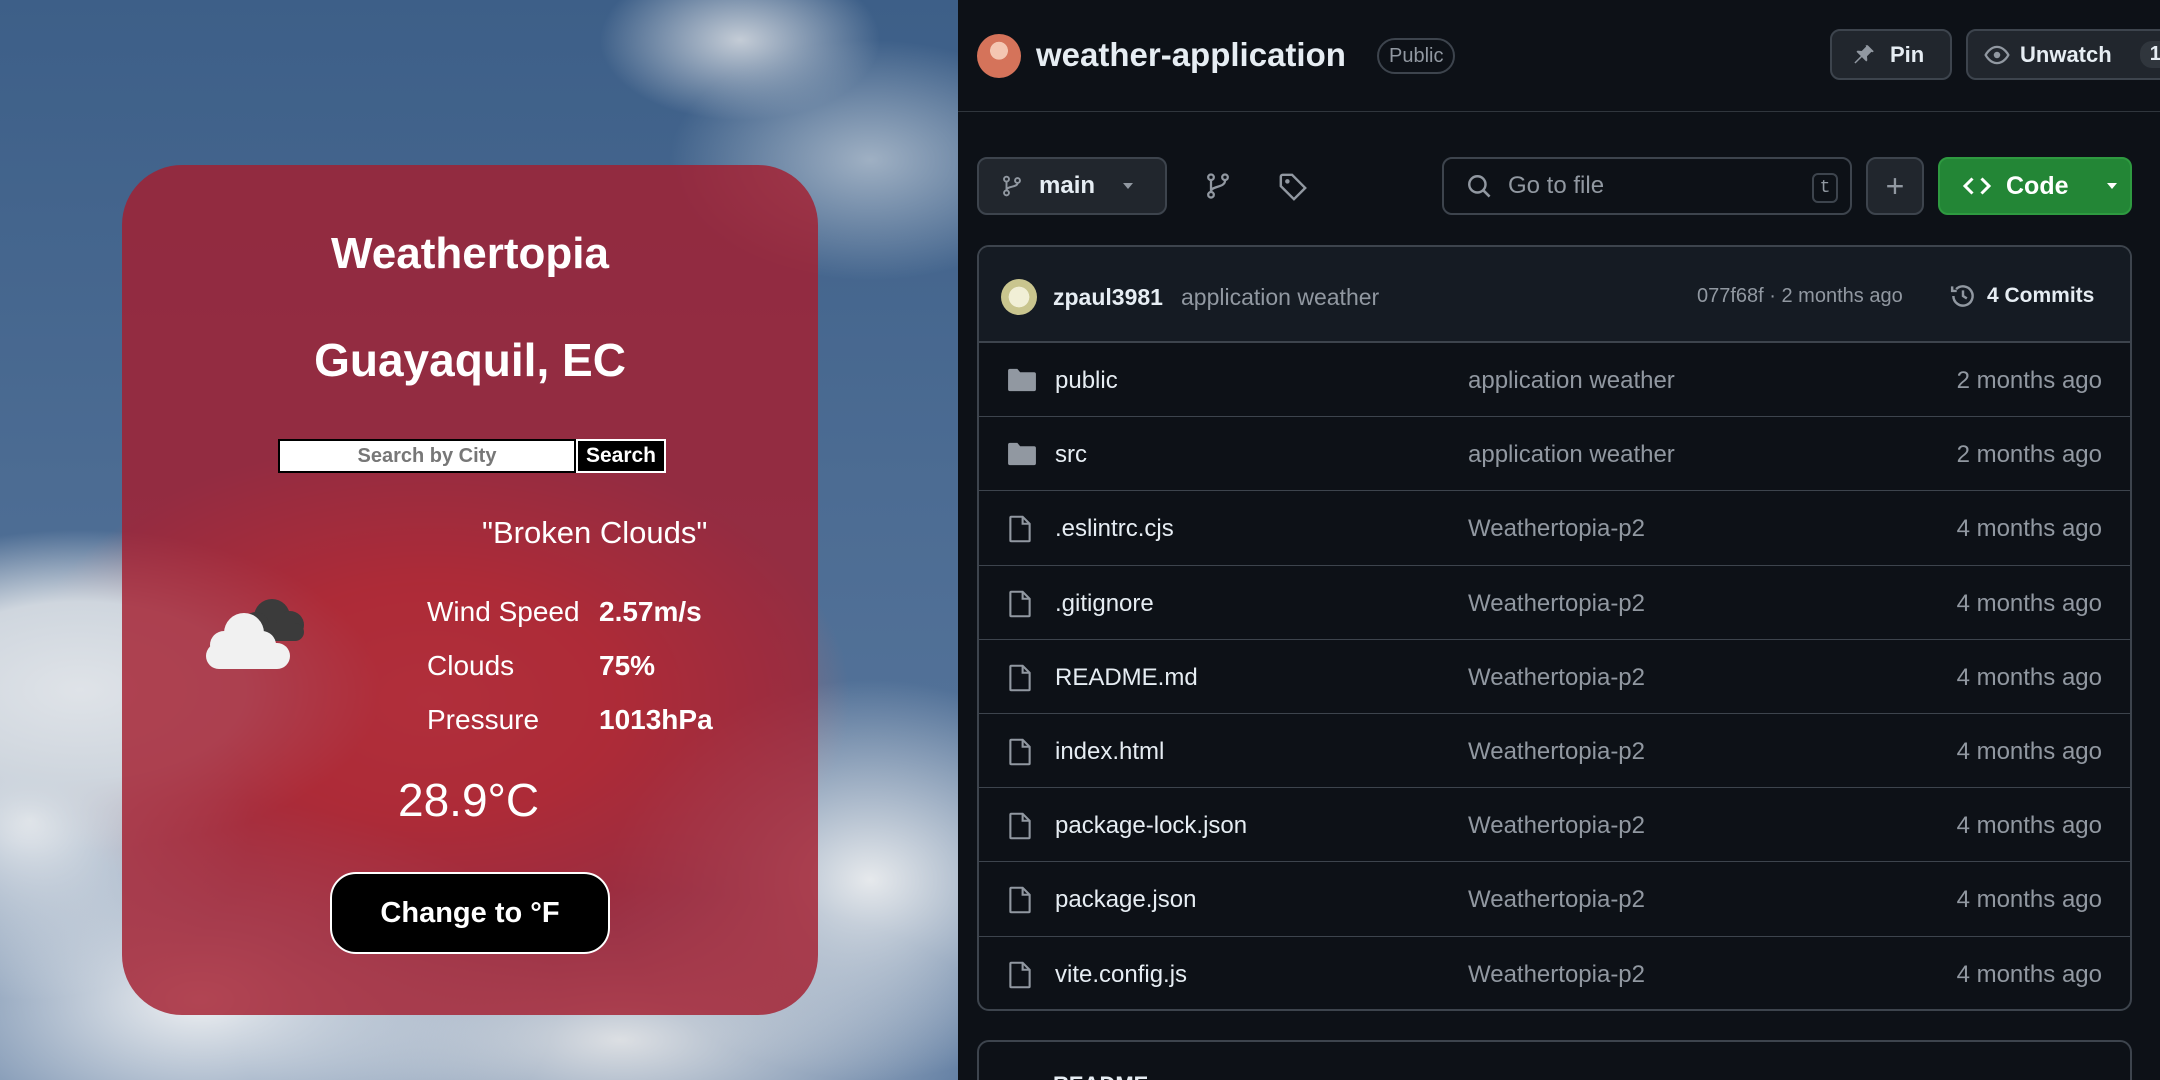 Image resolution: width=2160 pixels, height=1080 pixels. I want to click on file-row: index.html Weathertopia-p2 4 months ago, so click(1554, 751).